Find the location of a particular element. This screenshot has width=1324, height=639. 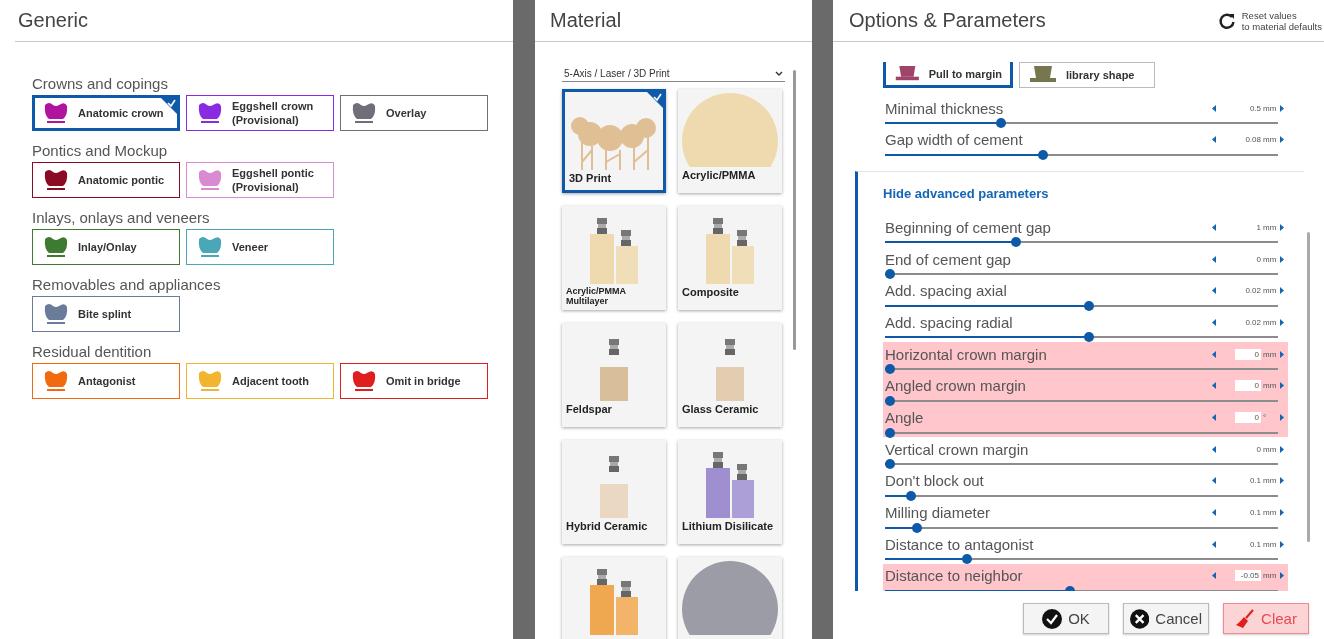

restoration-type-button: Overlay is located at coordinates (414, 113).